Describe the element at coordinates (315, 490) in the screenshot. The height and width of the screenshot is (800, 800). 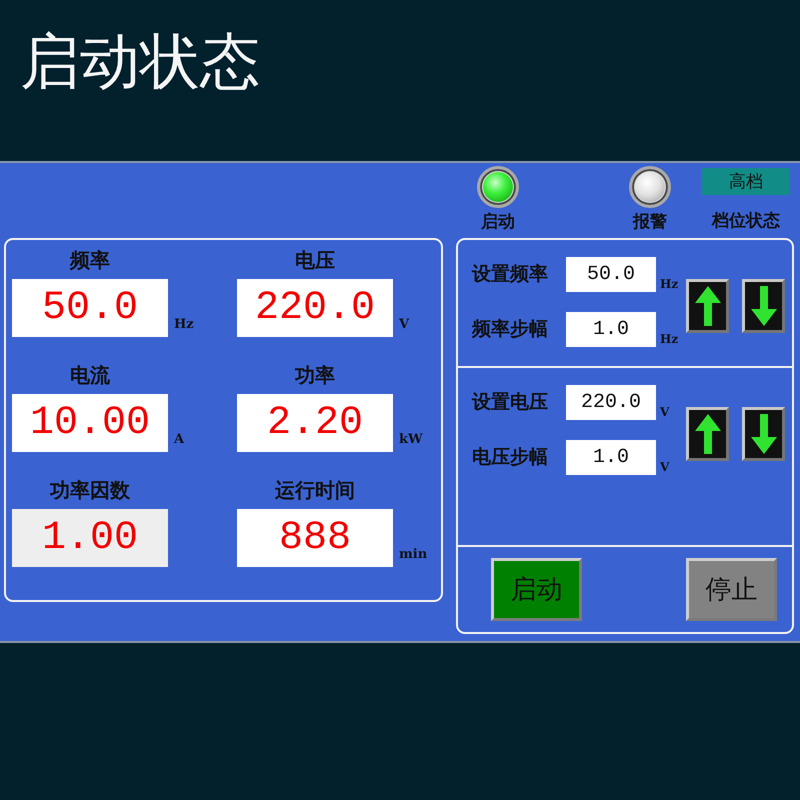
I see `reading-label: 运行时间` at that location.